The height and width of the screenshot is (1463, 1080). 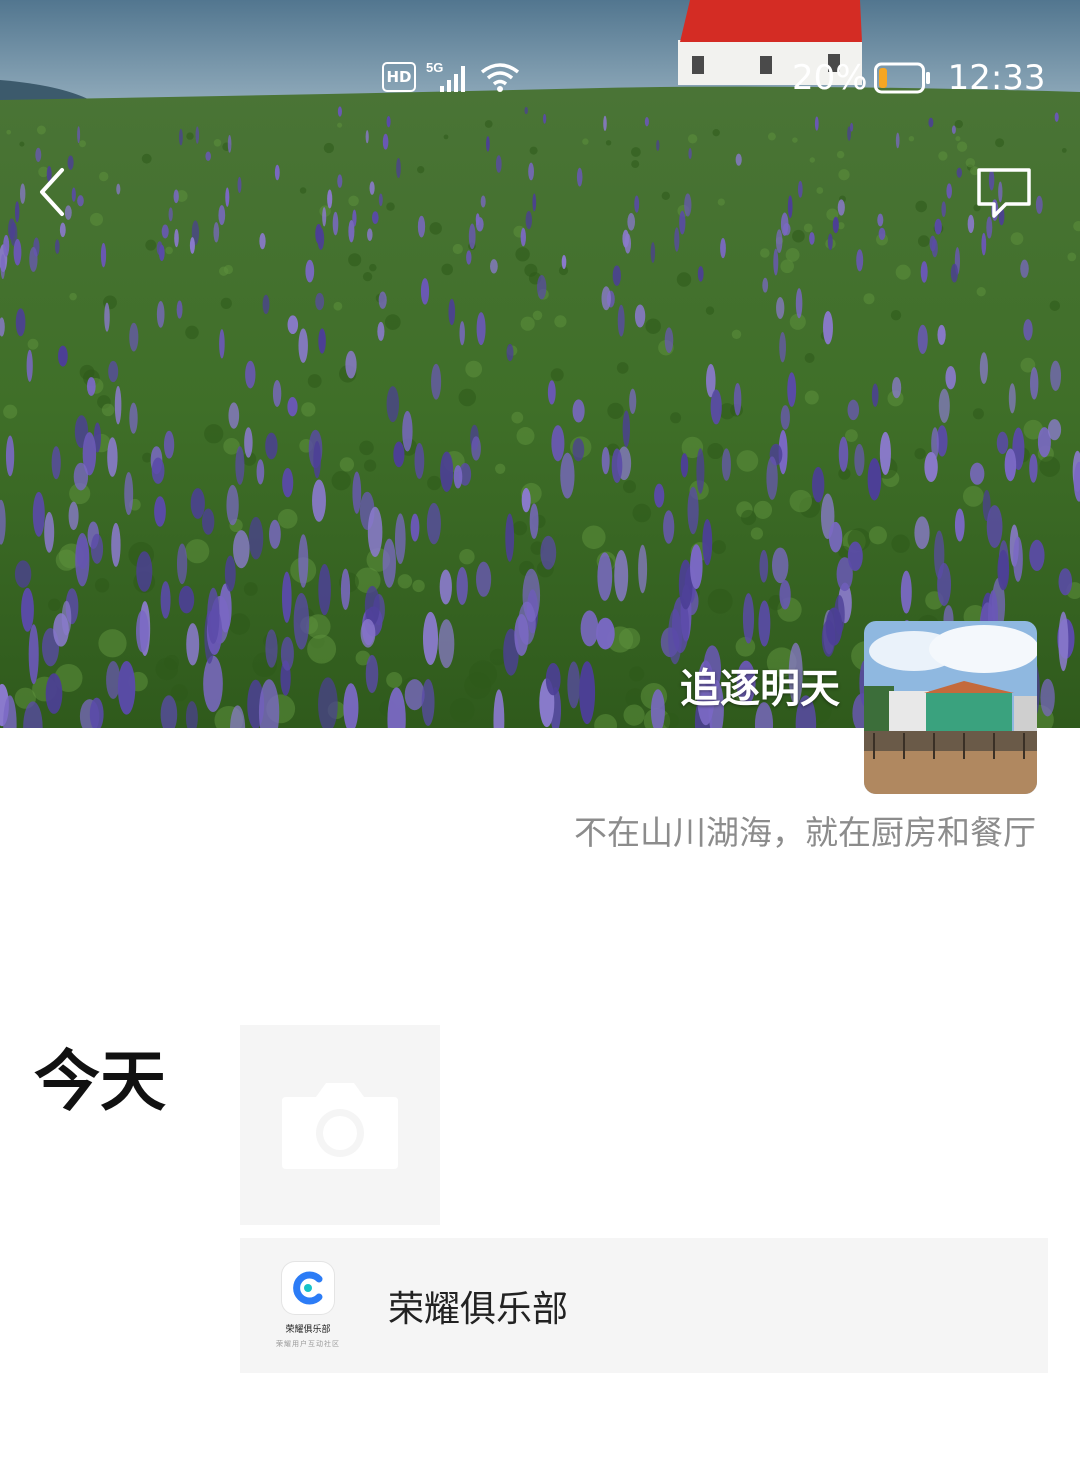 I want to click on camera-icon, so click(x=340, y=1126).